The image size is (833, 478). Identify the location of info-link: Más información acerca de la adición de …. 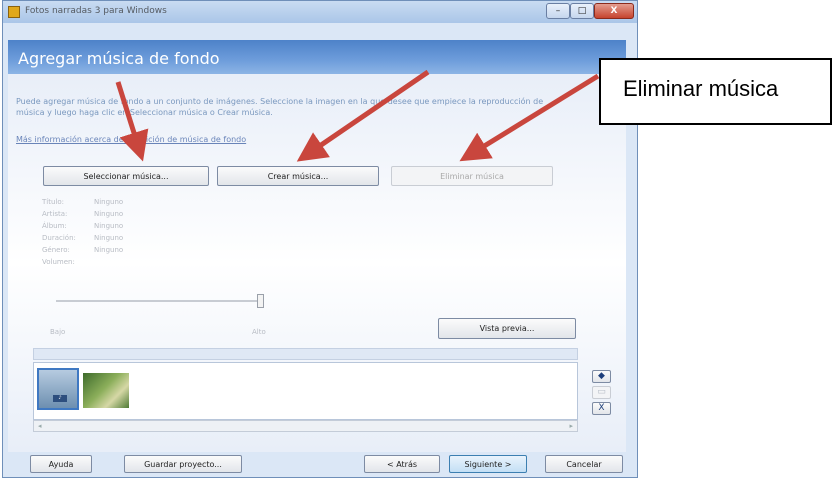
(131, 139).